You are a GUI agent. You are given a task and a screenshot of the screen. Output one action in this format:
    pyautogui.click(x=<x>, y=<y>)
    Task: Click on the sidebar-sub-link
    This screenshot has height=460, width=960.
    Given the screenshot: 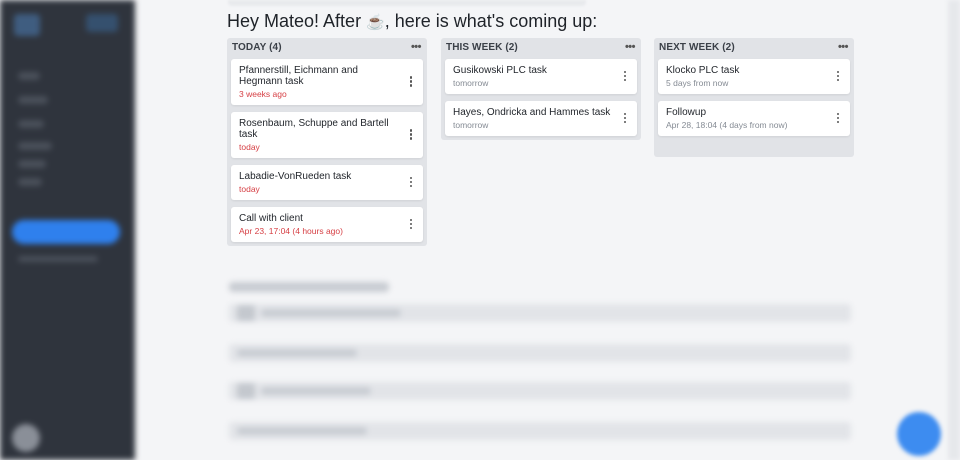 What is the action you would take?
    pyautogui.click(x=58, y=259)
    